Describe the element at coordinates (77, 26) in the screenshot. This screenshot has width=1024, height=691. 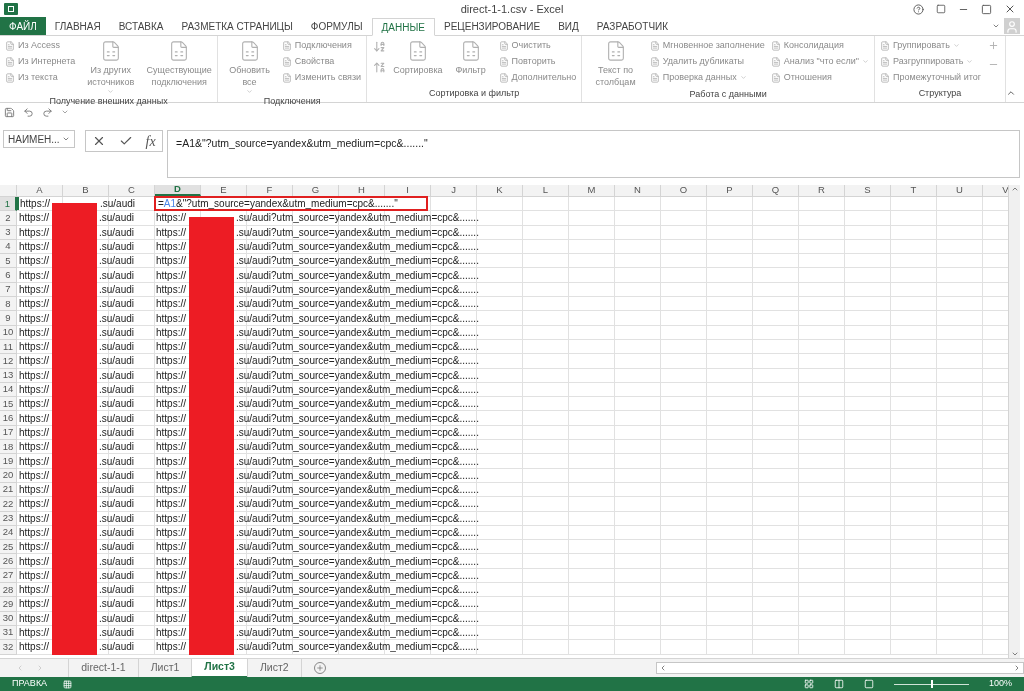
I see `ribbon-tab: ГЛАВНАЯ` at that location.